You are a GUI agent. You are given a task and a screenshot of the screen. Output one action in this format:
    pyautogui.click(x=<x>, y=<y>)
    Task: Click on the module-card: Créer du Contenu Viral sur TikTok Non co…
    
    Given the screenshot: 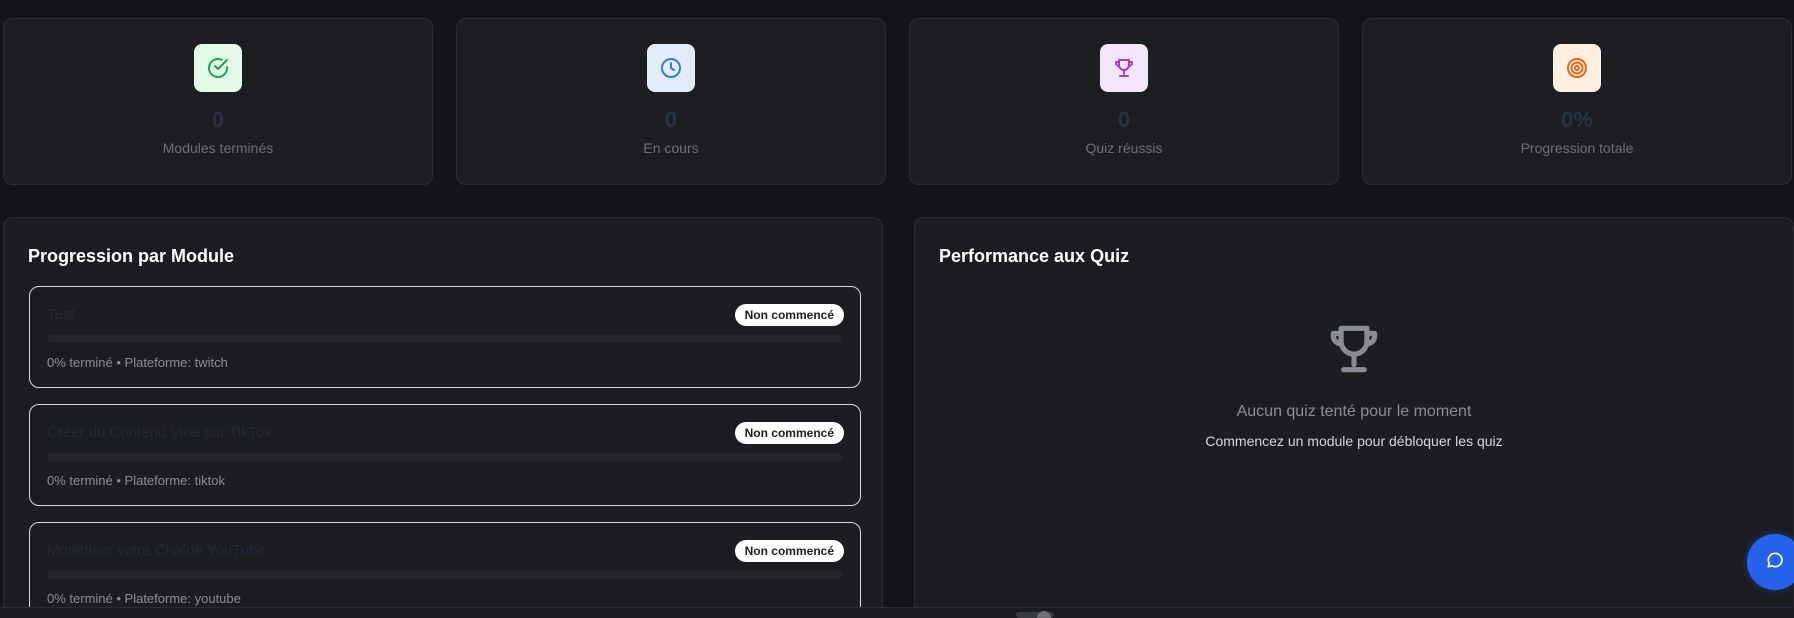 What is the action you would take?
    pyautogui.click(x=445, y=455)
    